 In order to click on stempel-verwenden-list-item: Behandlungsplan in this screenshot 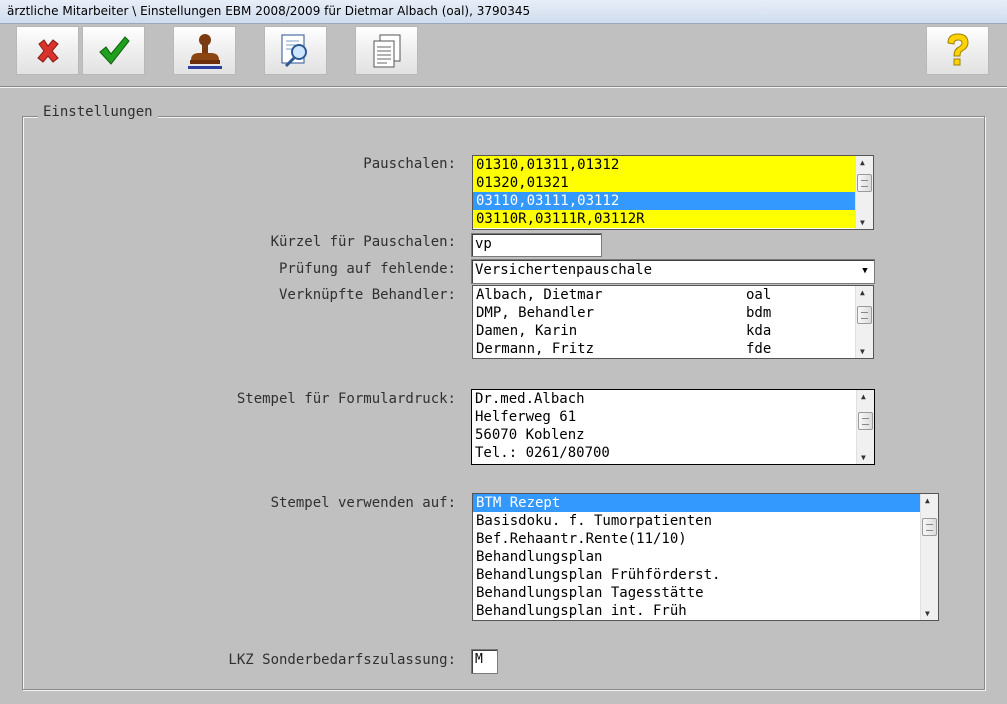, I will do `click(705, 557)`.